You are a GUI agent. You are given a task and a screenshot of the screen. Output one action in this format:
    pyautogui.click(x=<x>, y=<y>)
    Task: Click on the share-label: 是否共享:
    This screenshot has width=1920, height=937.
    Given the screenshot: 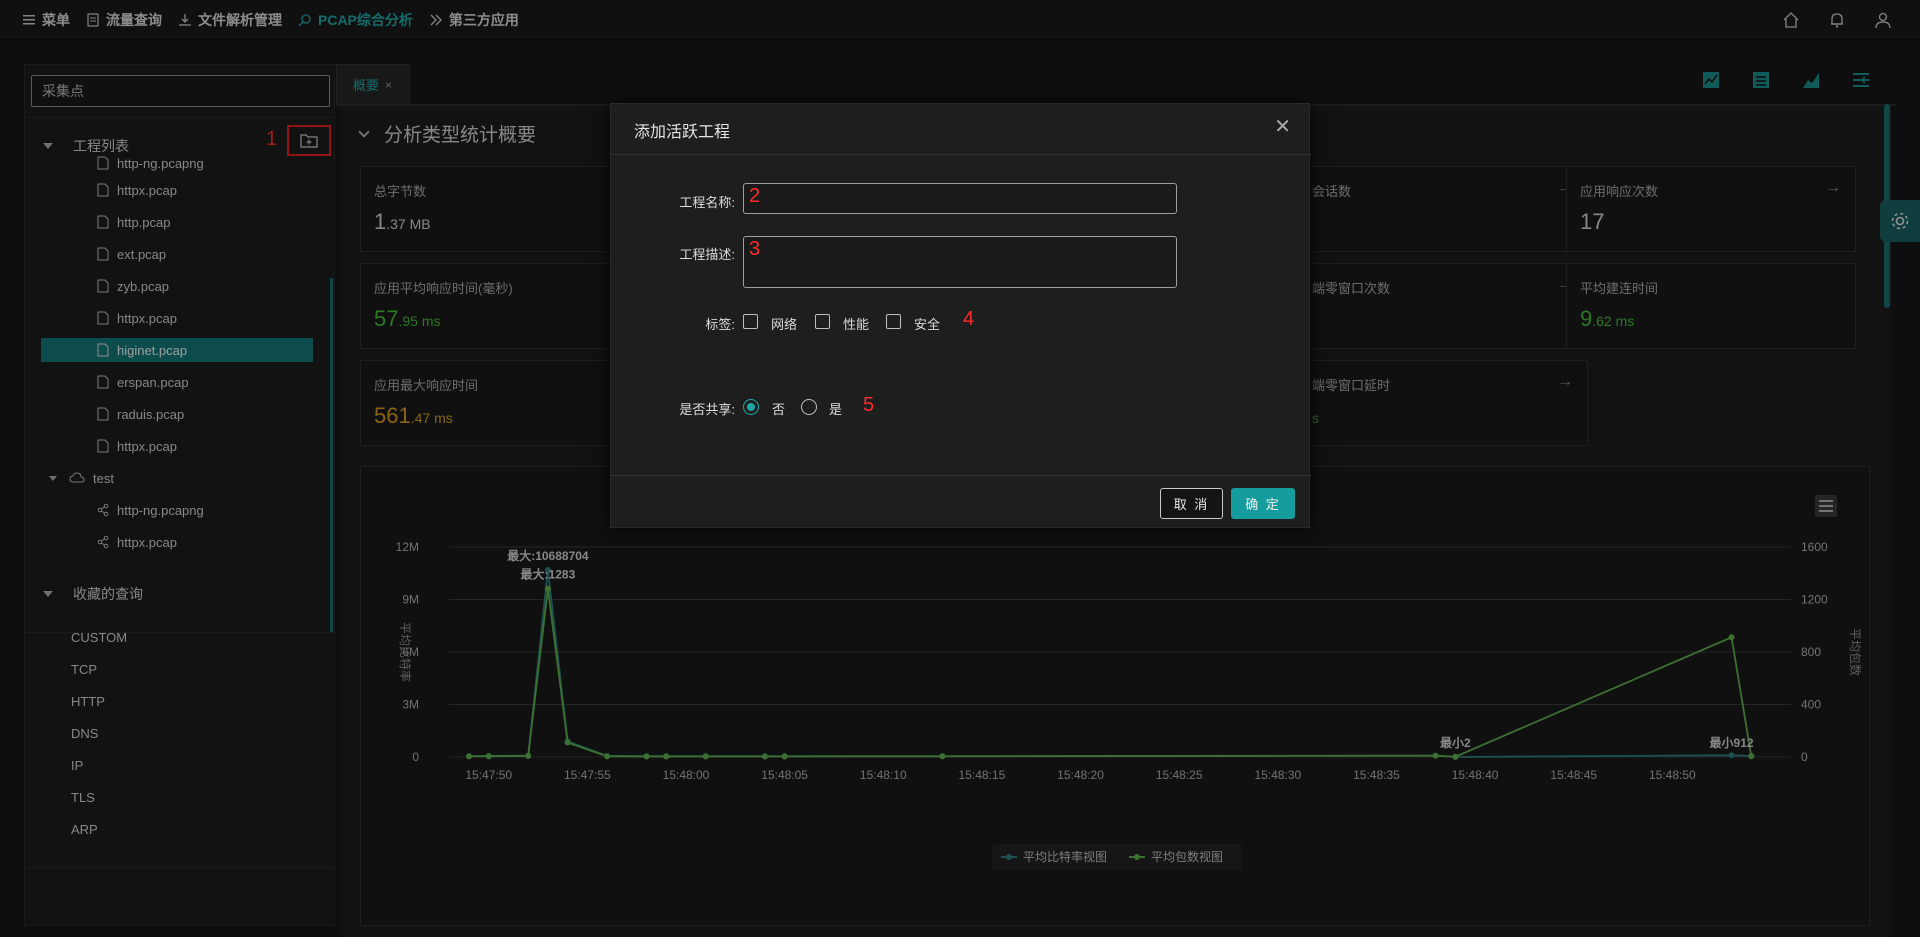 What is the action you would take?
    pyautogui.click(x=707, y=409)
    